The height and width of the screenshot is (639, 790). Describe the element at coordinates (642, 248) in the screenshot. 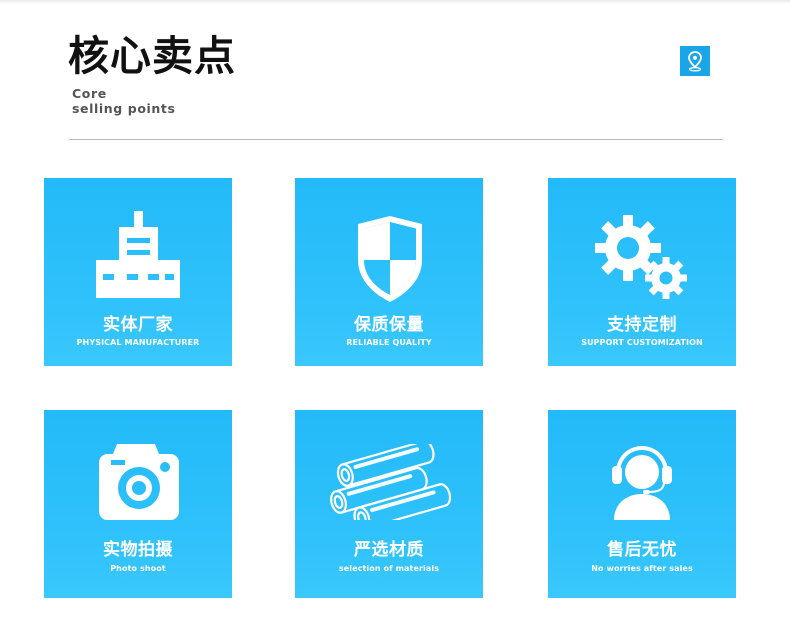

I see `gears-icon` at that location.